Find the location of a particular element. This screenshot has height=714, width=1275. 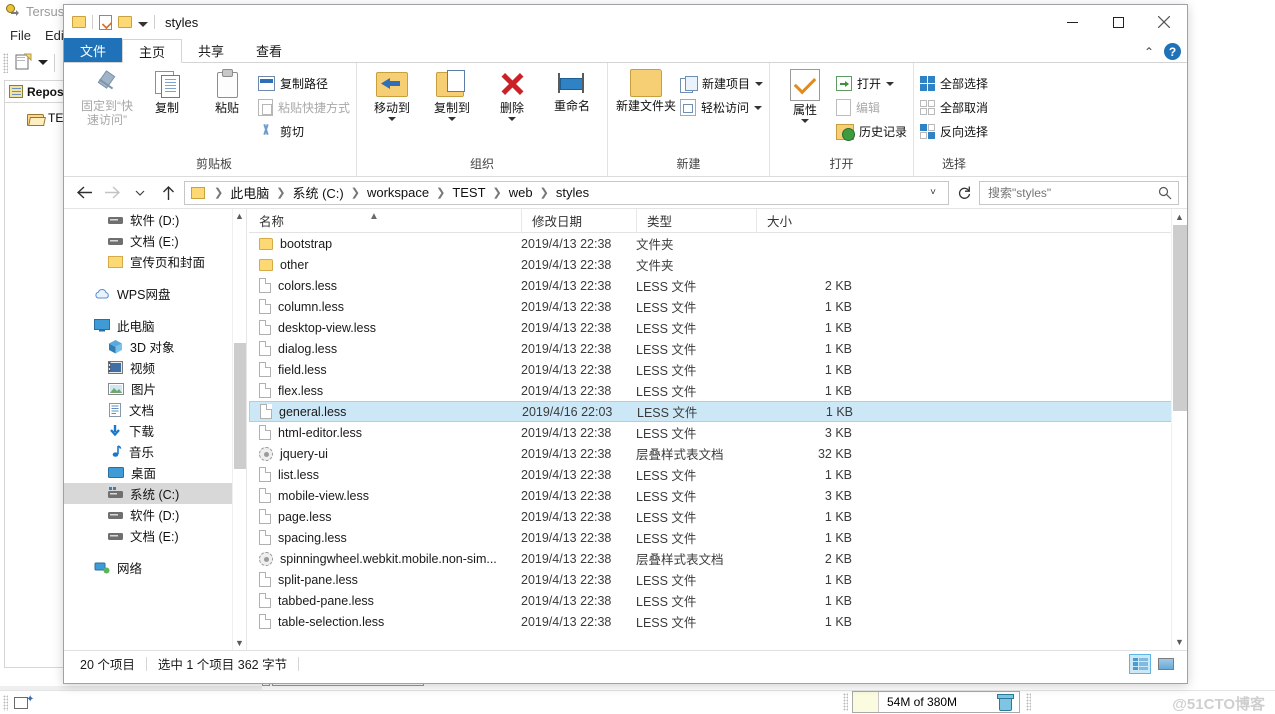

edit-button: 编辑 is located at coordinates (871, 107).